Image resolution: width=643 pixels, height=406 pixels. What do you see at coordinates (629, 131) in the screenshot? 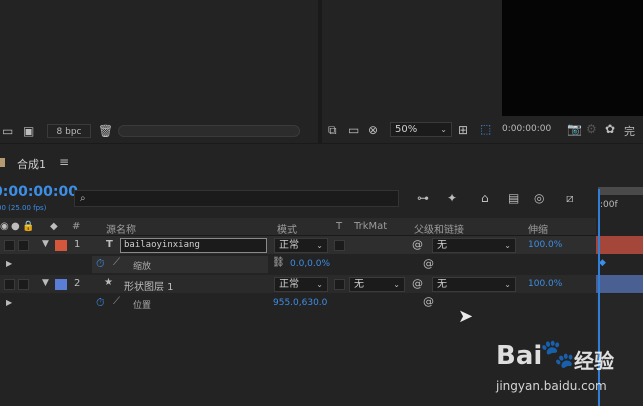
I see `complete-label: 完` at bounding box center [629, 131].